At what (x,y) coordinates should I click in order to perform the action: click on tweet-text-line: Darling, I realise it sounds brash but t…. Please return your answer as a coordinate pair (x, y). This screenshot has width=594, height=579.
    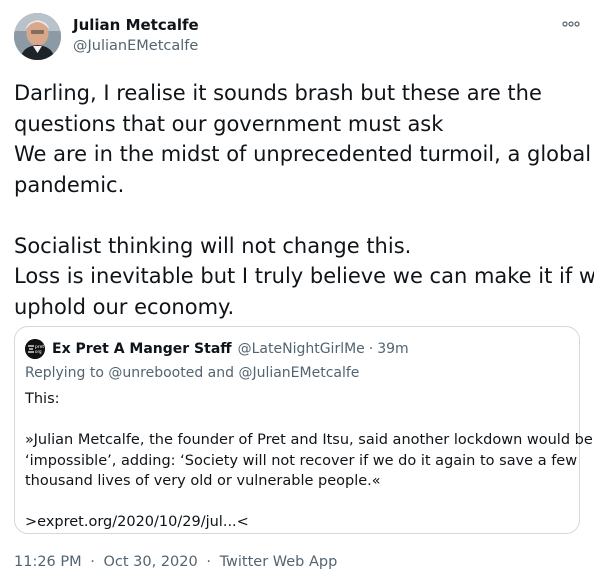
    Looking at the image, I should click on (278, 93).